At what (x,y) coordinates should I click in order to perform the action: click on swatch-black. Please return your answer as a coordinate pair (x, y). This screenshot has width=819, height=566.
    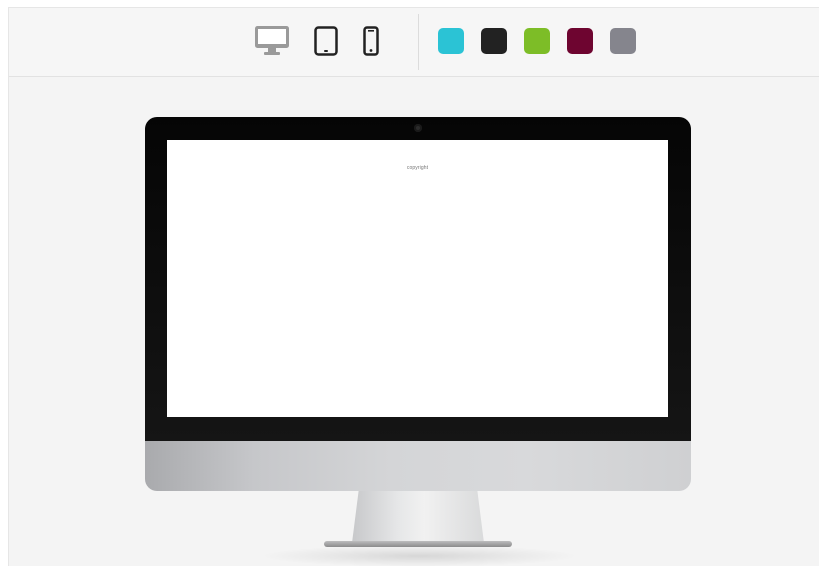
    Looking at the image, I should click on (494, 41).